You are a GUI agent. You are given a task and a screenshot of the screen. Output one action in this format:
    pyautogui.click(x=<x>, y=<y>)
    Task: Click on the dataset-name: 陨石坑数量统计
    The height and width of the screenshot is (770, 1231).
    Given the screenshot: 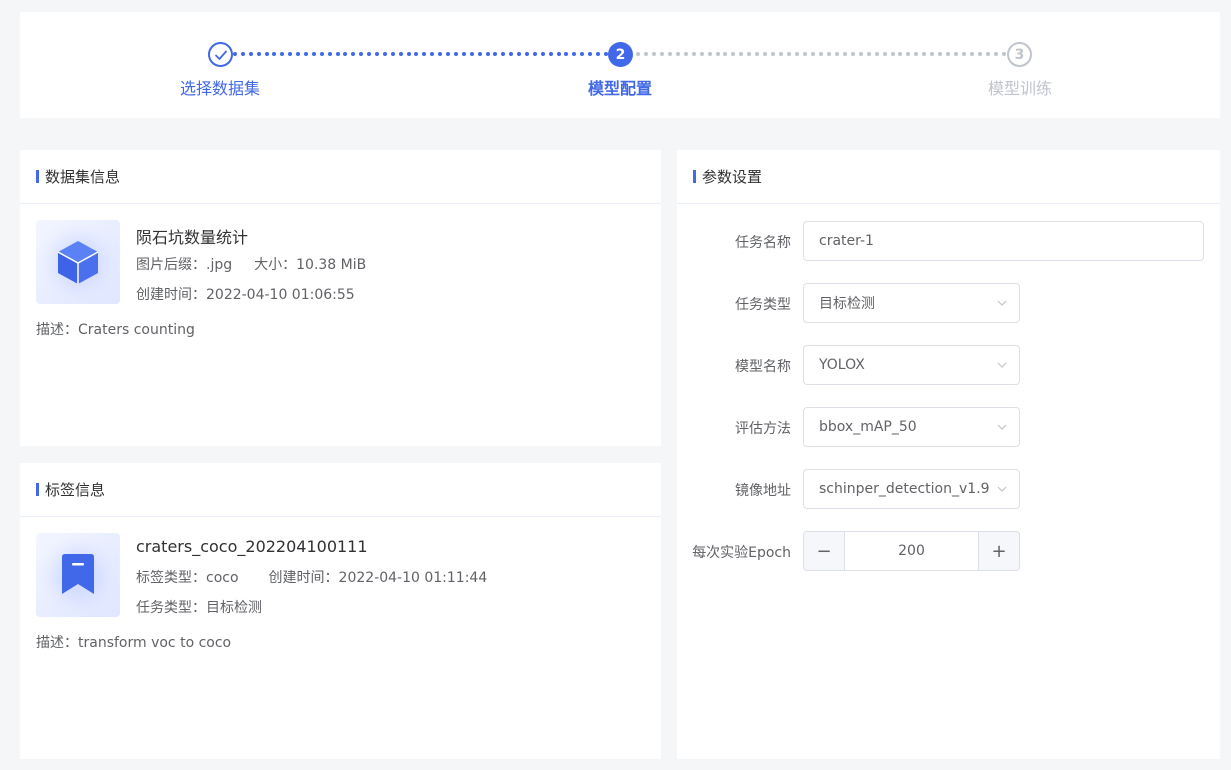 What is the action you would take?
    pyautogui.click(x=192, y=237)
    